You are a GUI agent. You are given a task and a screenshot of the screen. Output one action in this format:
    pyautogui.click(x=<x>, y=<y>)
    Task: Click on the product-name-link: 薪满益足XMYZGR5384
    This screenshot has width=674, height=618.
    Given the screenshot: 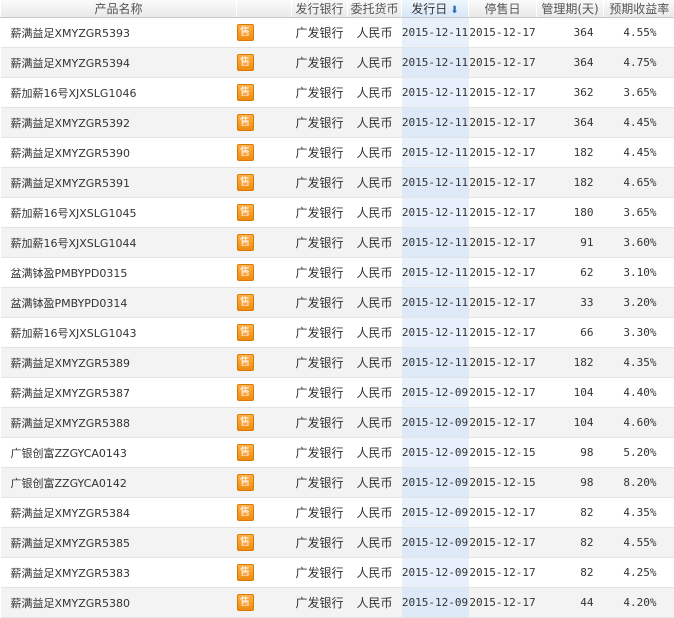 What is the action you would take?
    pyautogui.click(x=119, y=513)
    